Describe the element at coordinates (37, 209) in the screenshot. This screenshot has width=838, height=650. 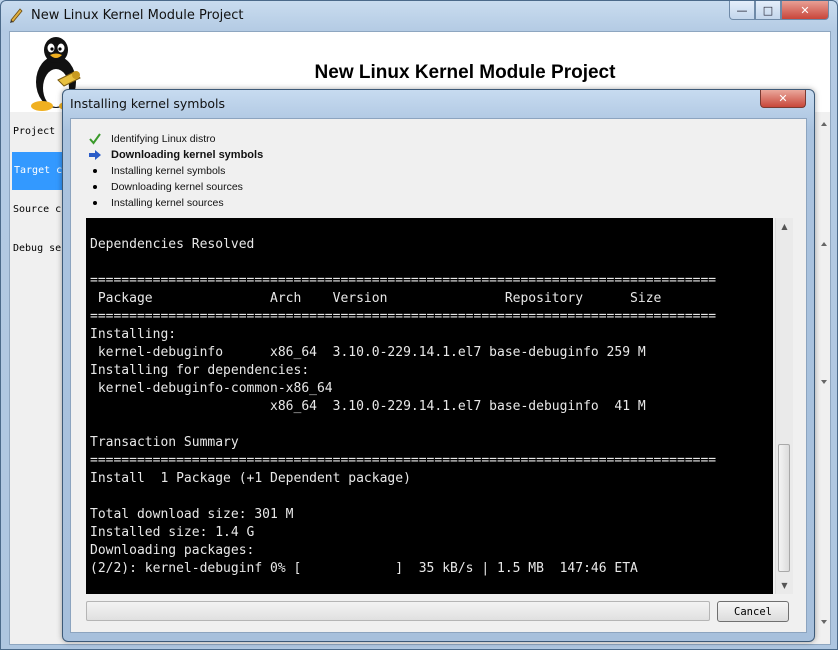
I see `sidebar-item-source: Source c` at that location.